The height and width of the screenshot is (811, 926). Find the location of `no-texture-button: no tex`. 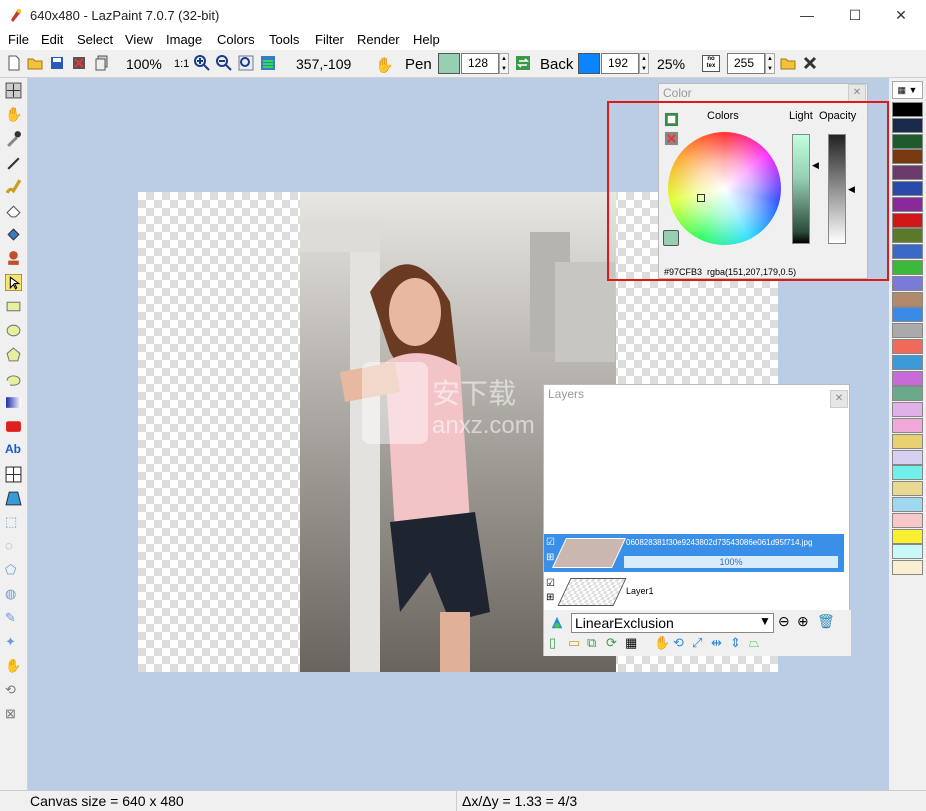

no-texture-button: no tex is located at coordinates (711, 63).